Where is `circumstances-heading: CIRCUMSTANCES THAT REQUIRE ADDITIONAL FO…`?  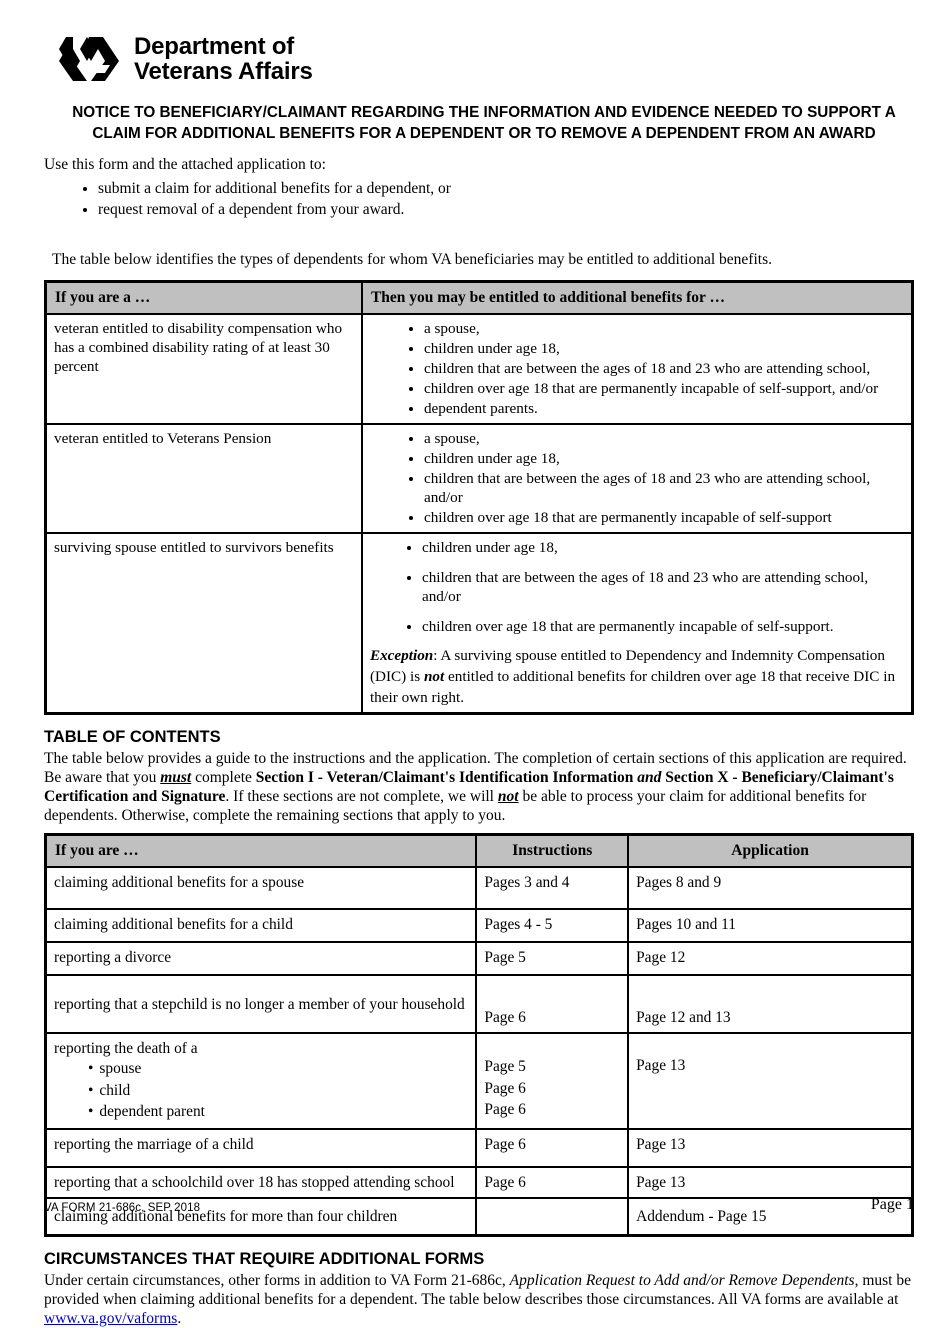 circumstances-heading: CIRCUMSTANCES THAT REQUIRE ADDITIONAL FO… is located at coordinates (264, 1259).